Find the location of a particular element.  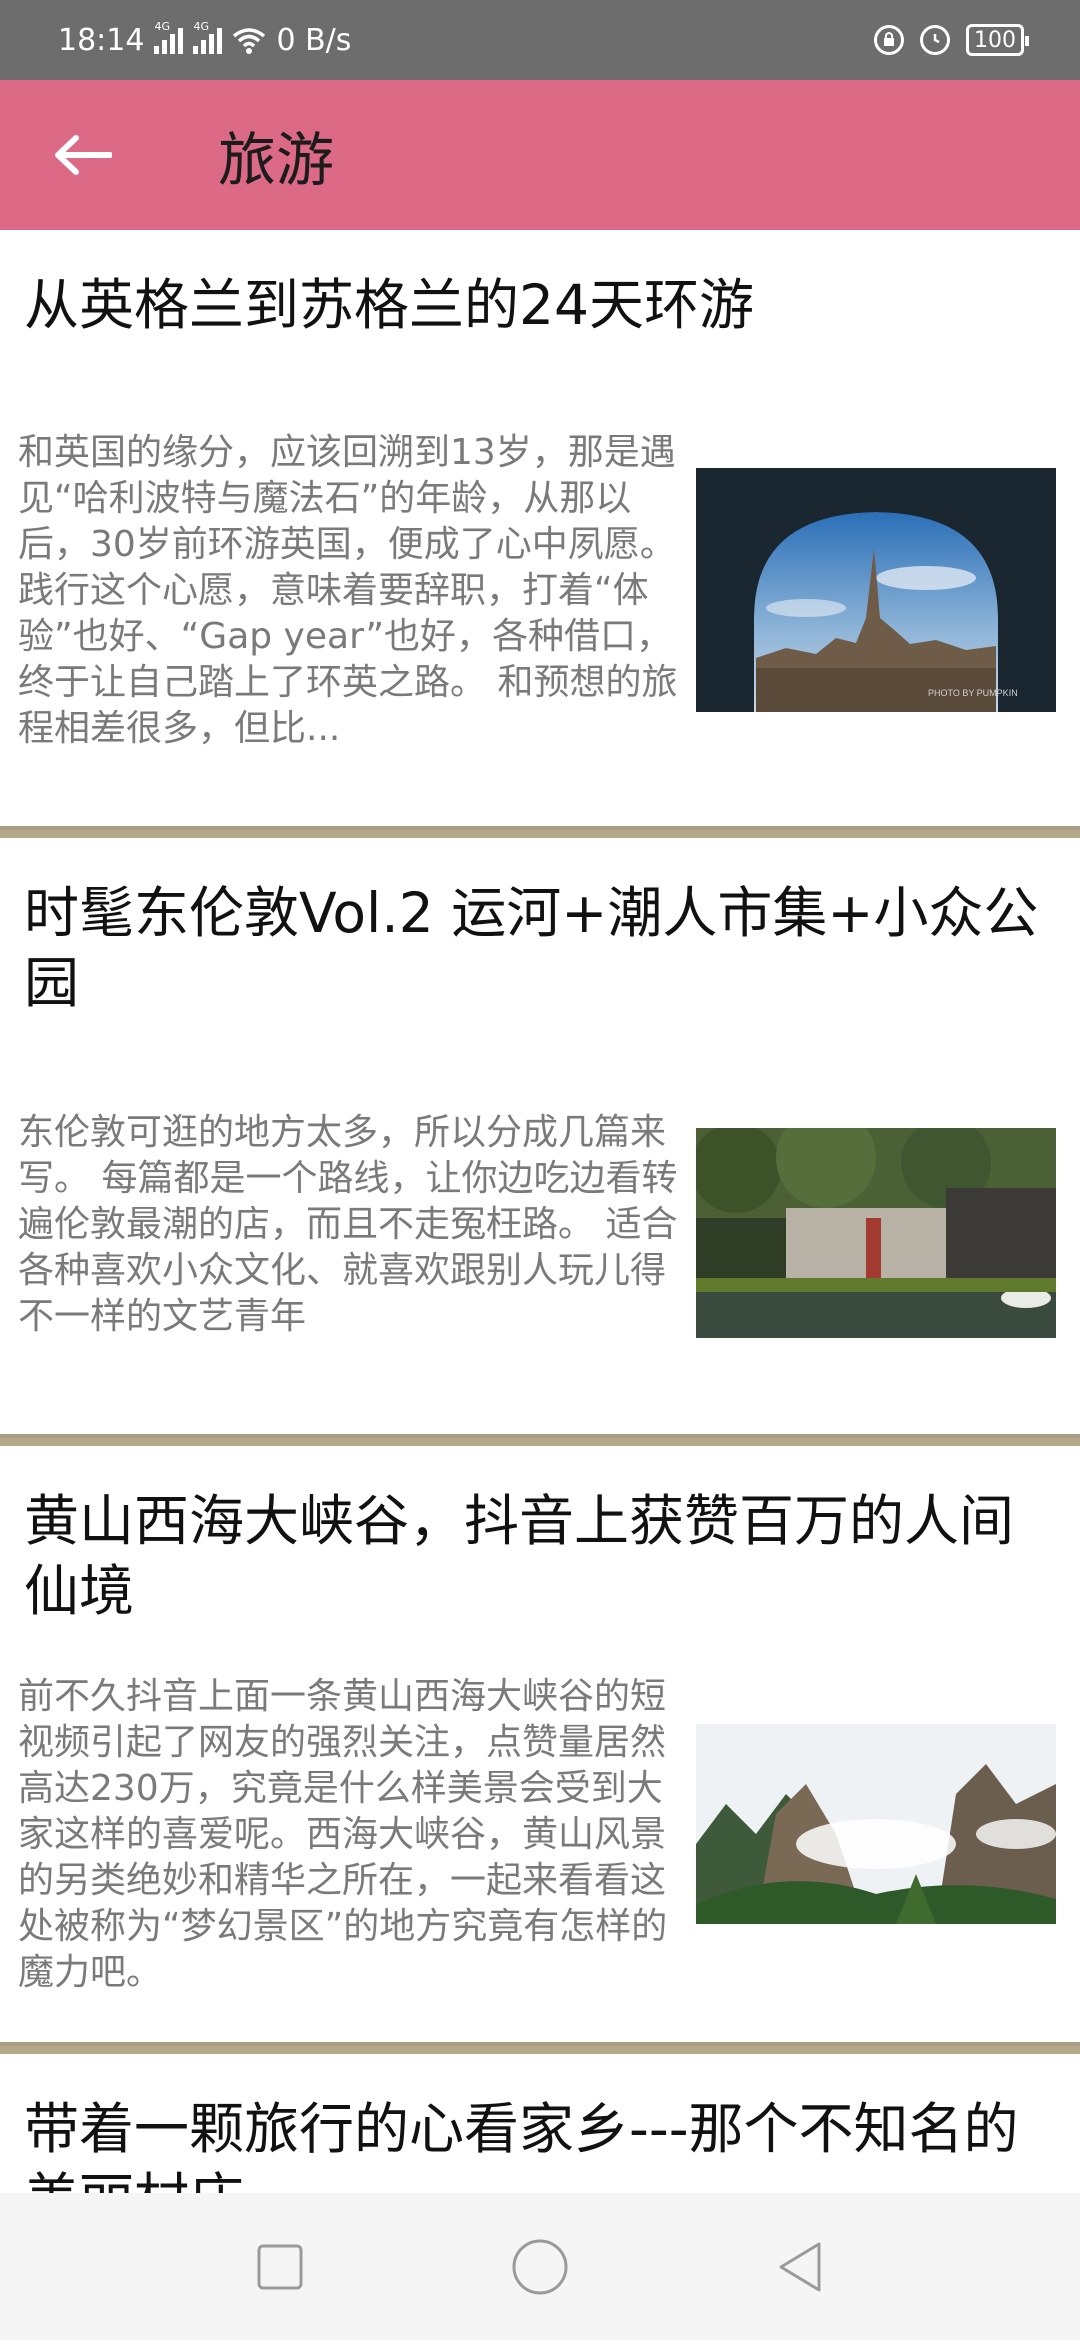

canal-lock-photo is located at coordinates (876, 1233).